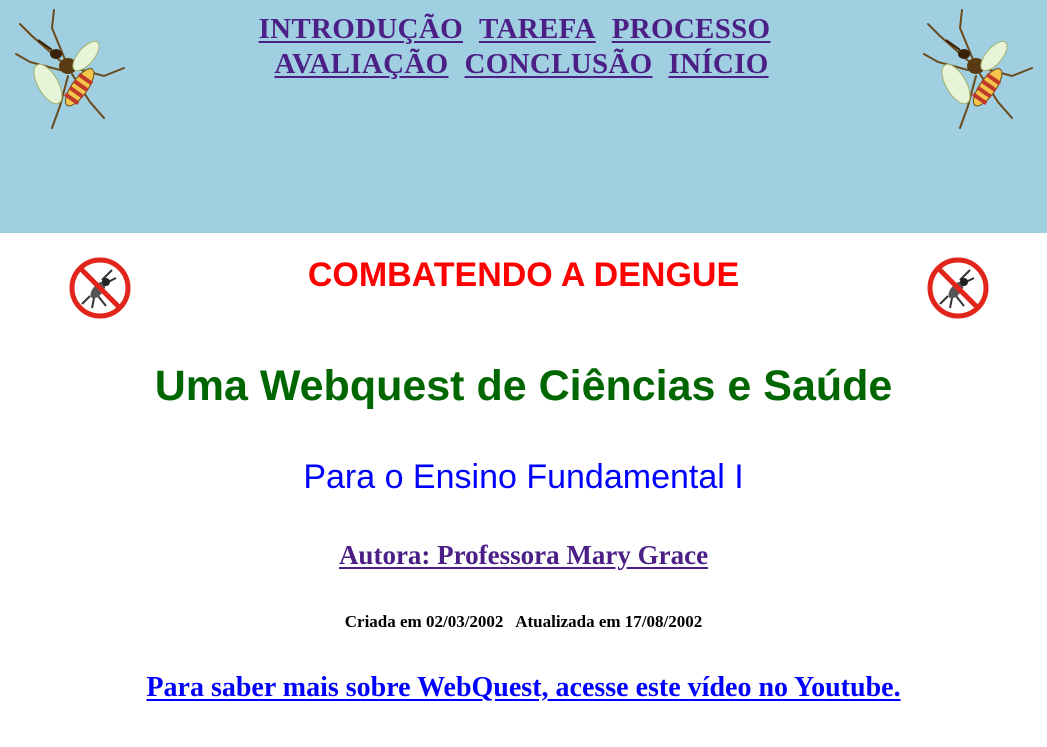 Image resolution: width=1047 pixels, height=747 pixels. What do you see at coordinates (718, 64) in the screenshot?
I see `nav-link-inicio: INÍCIO` at bounding box center [718, 64].